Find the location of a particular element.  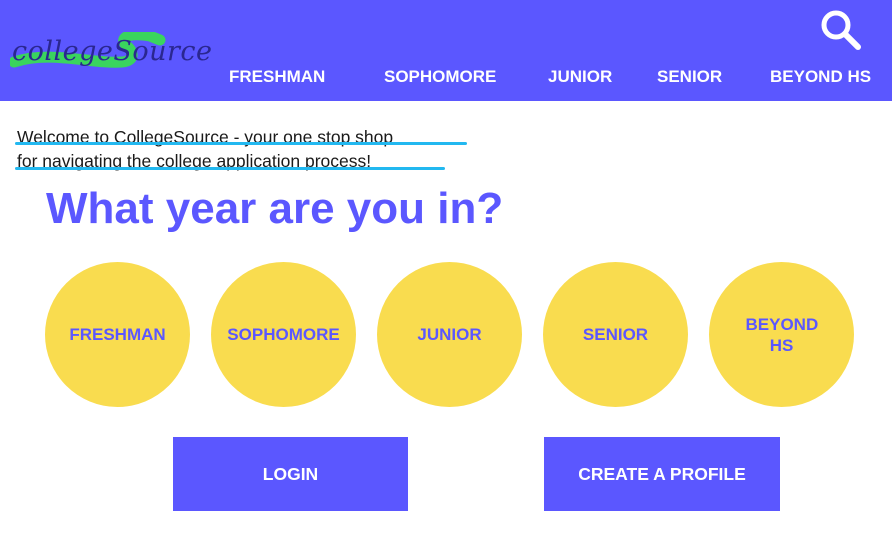

year-button-junior: JUNIOR is located at coordinates (449, 334).